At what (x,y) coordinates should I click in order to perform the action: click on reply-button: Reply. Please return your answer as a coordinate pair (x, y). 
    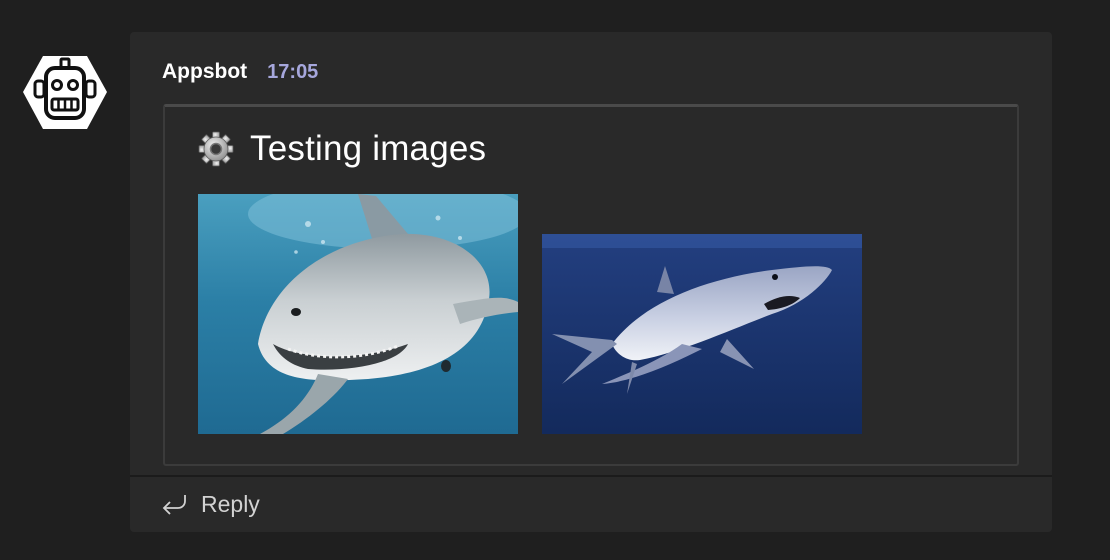
    Looking at the image, I should click on (210, 504).